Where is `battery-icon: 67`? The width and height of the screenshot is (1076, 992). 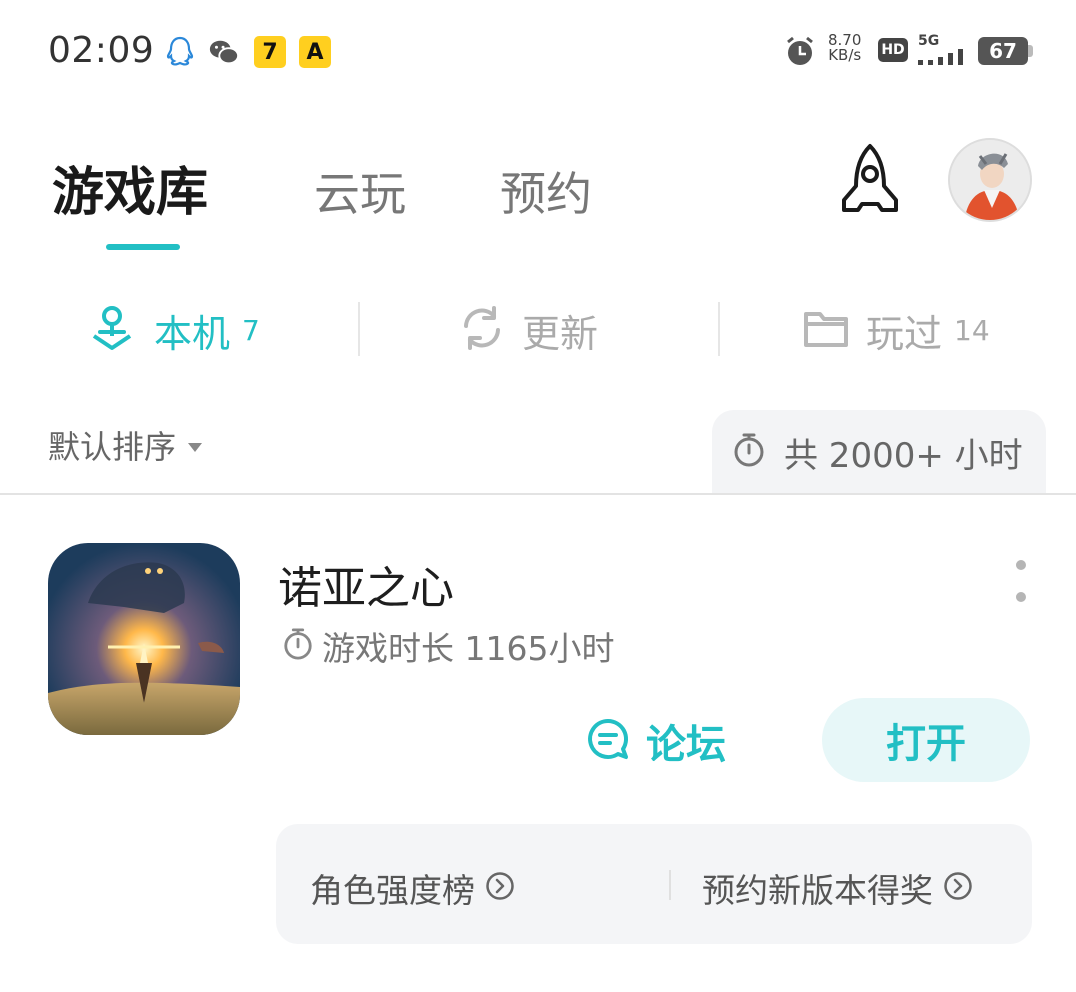
battery-icon: 67 is located at coordinates (1003, 51).